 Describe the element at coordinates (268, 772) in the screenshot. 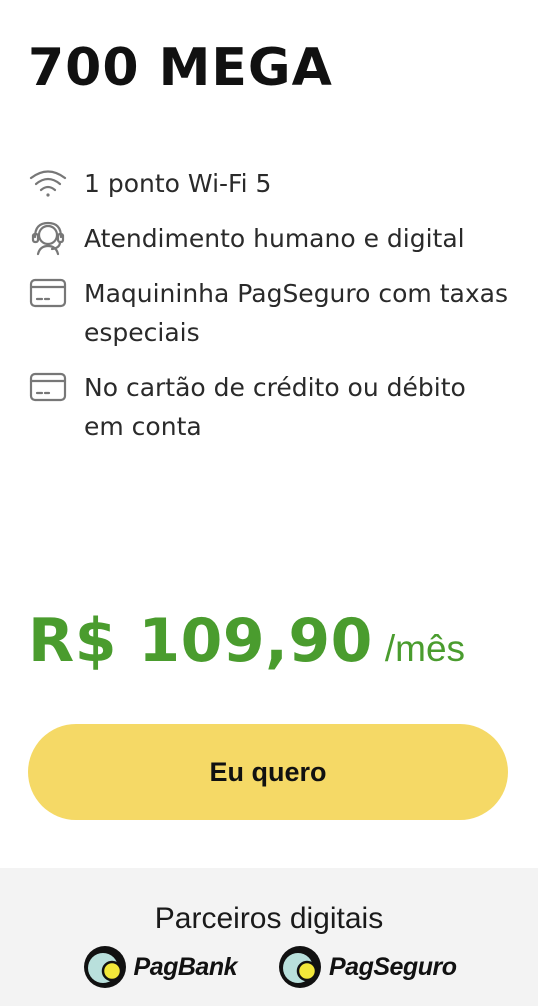

I see `eu-quero-button: Eu quero` at that location.